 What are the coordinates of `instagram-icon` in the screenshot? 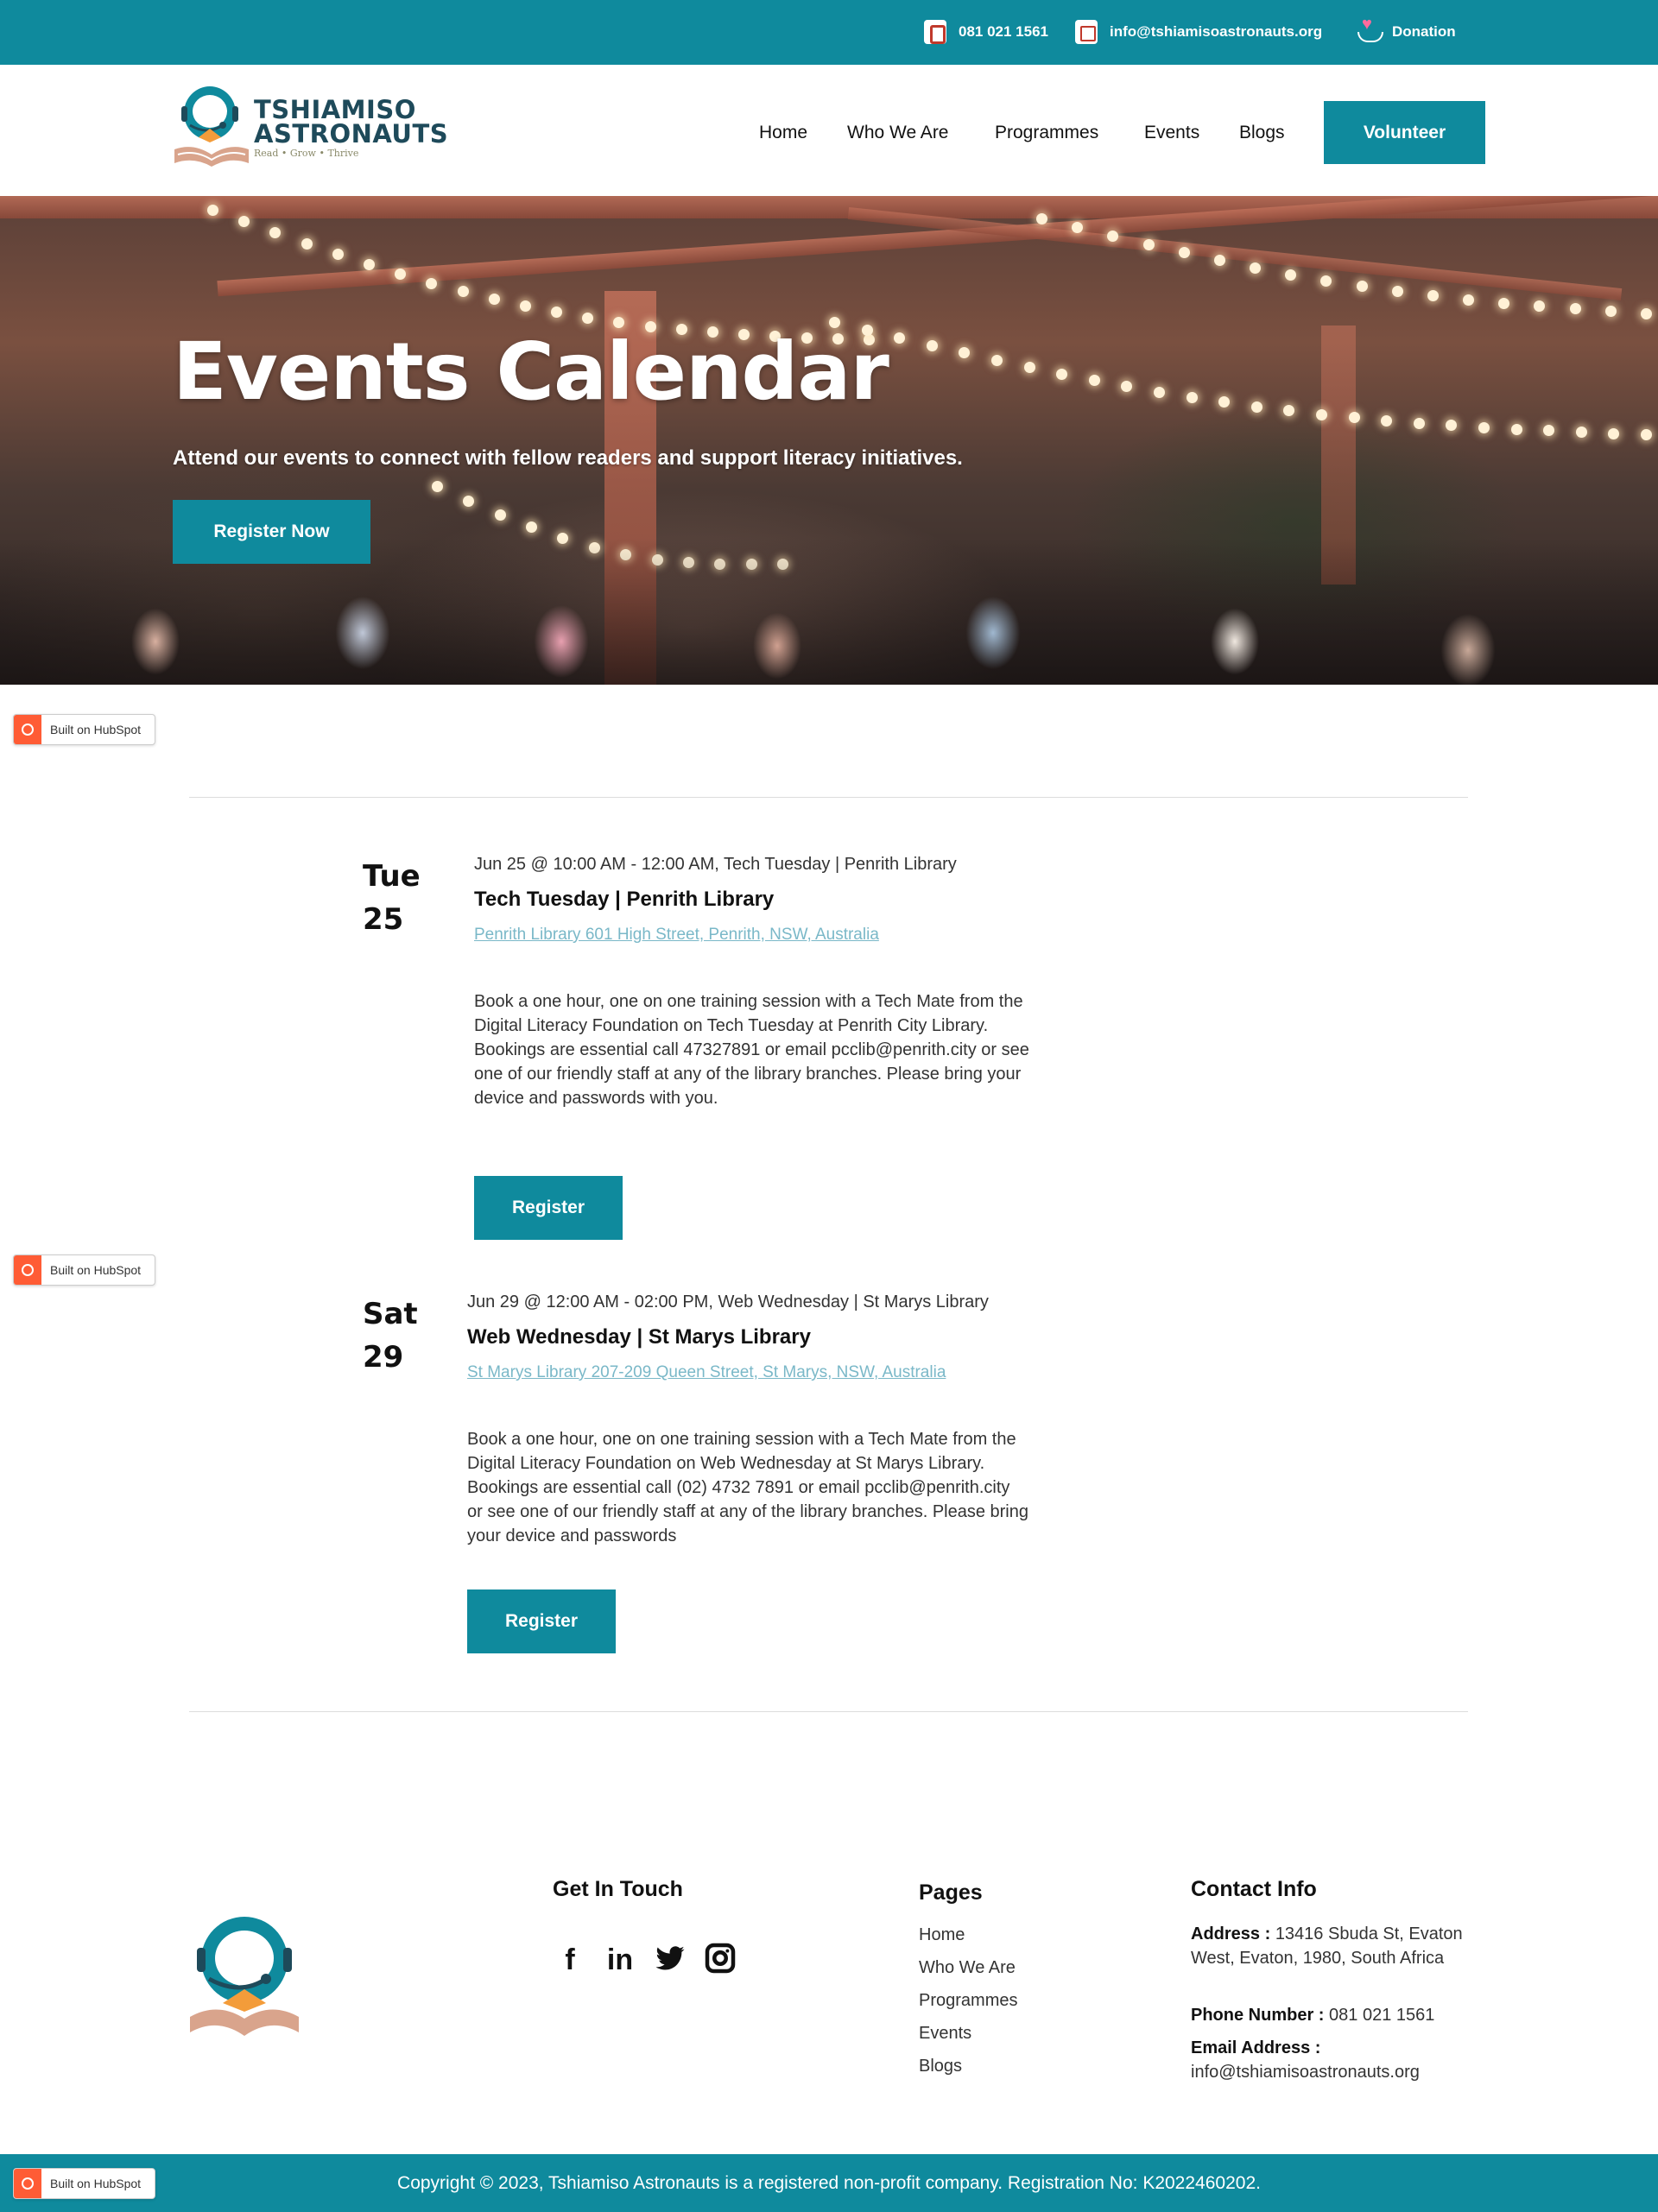 It's located at (720, 1960).